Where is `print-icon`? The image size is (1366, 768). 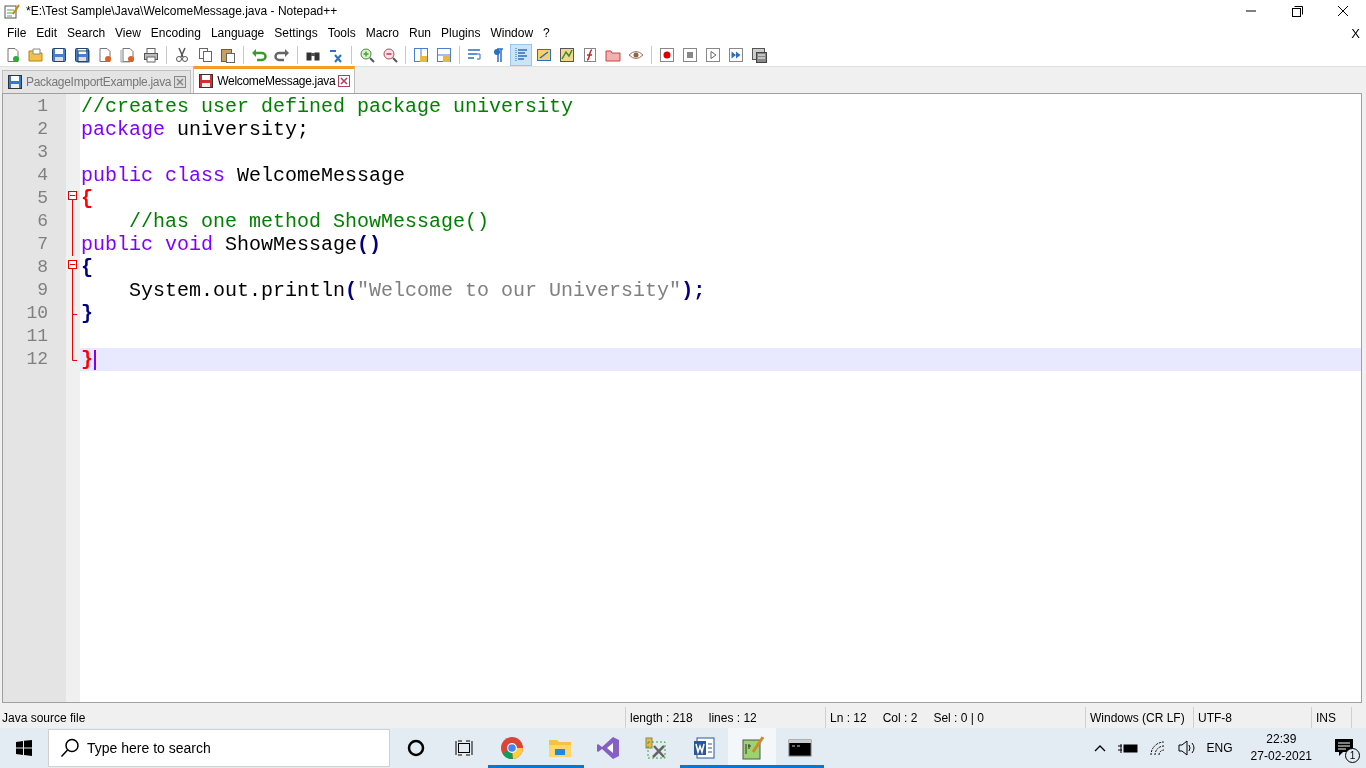 print-icon is located at coordinates (151, 55).